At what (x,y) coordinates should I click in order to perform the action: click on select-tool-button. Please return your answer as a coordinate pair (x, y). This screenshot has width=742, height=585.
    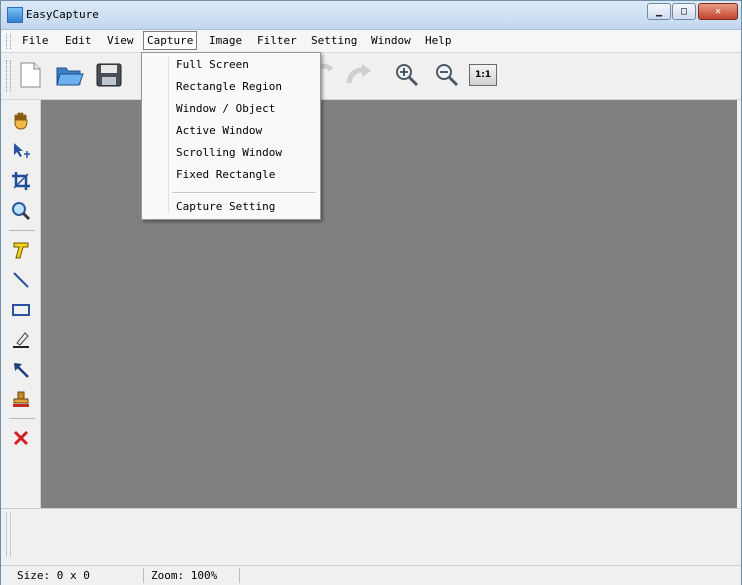
    Looking at the image, I should click on (21, 151).